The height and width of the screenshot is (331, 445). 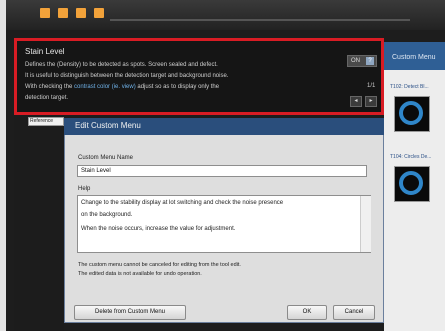 What do you see at coordinates (307, 312) in the screenshot?
I see `ok-button: OK` at bounding box center [307, 312].